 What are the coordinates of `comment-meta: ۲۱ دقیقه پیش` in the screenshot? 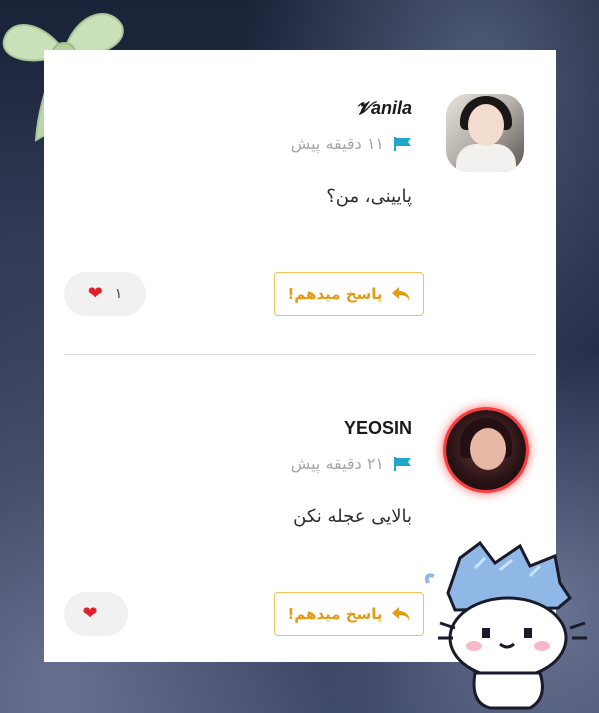 It's located at (351, 463).